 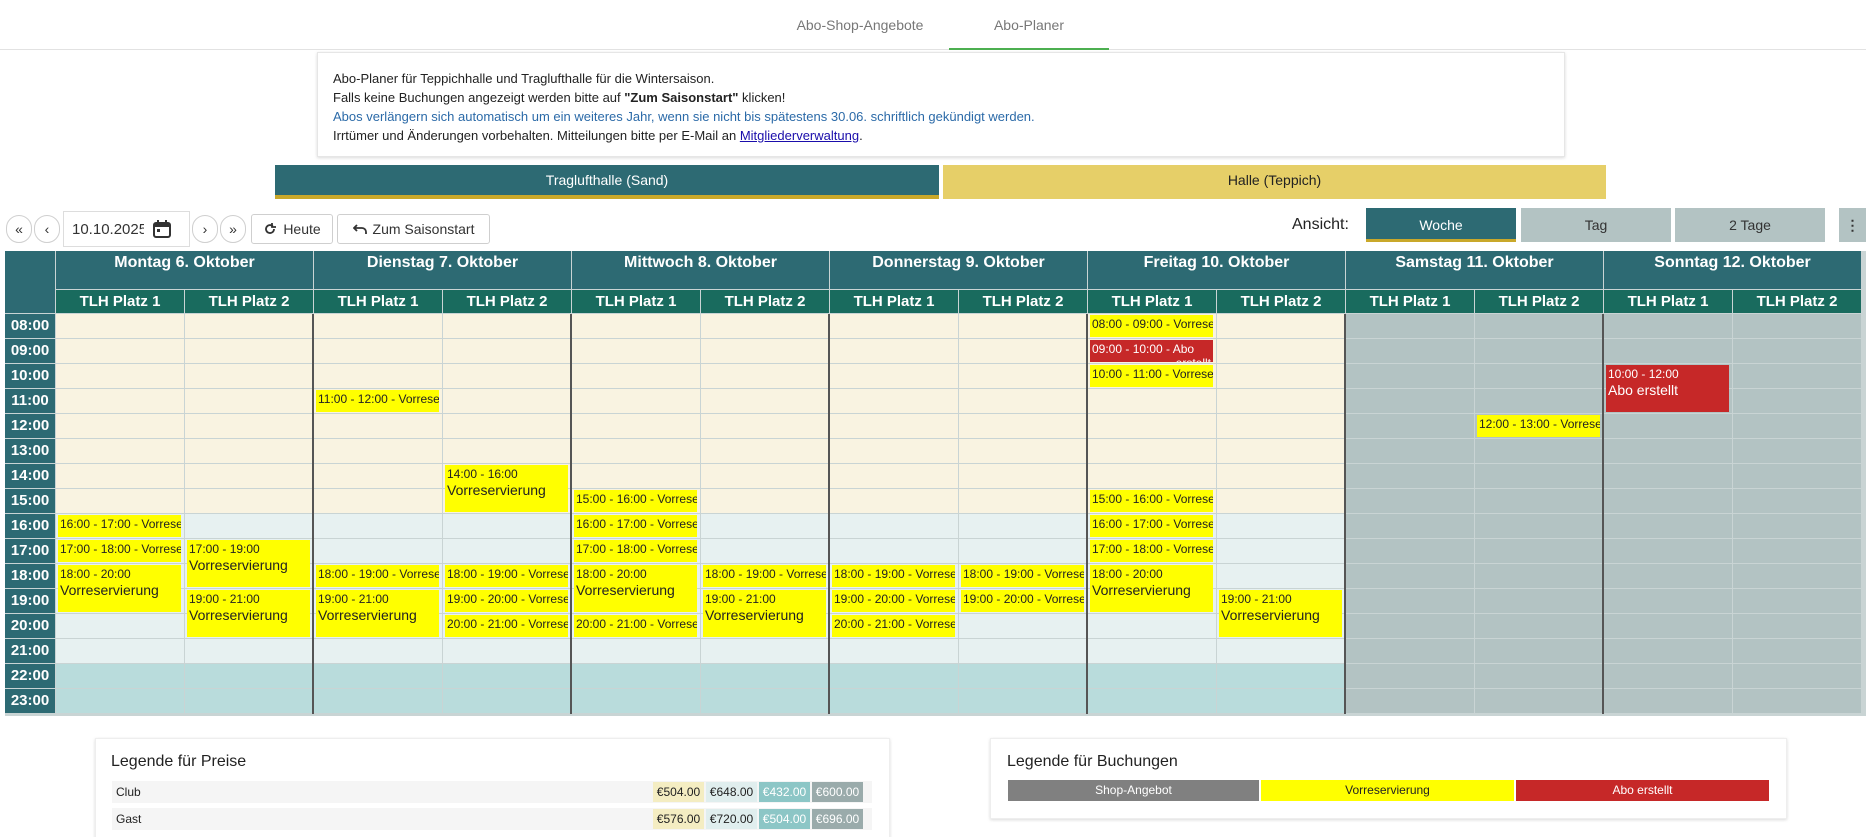 I want to click on vorreservierung-booking: 15:00 - 16:00 - Vorreservierung, so click(x=1151, y=501).